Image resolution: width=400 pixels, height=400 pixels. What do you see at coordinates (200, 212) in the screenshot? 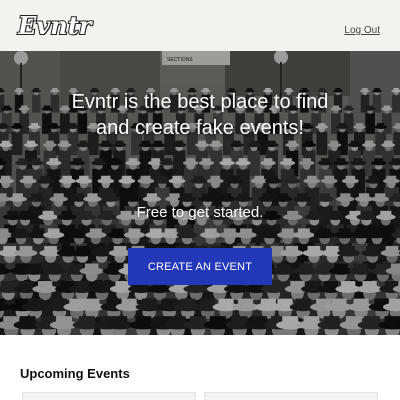
I see `hero-subheadline: Free to get started.` at bounding box center [200, 212].